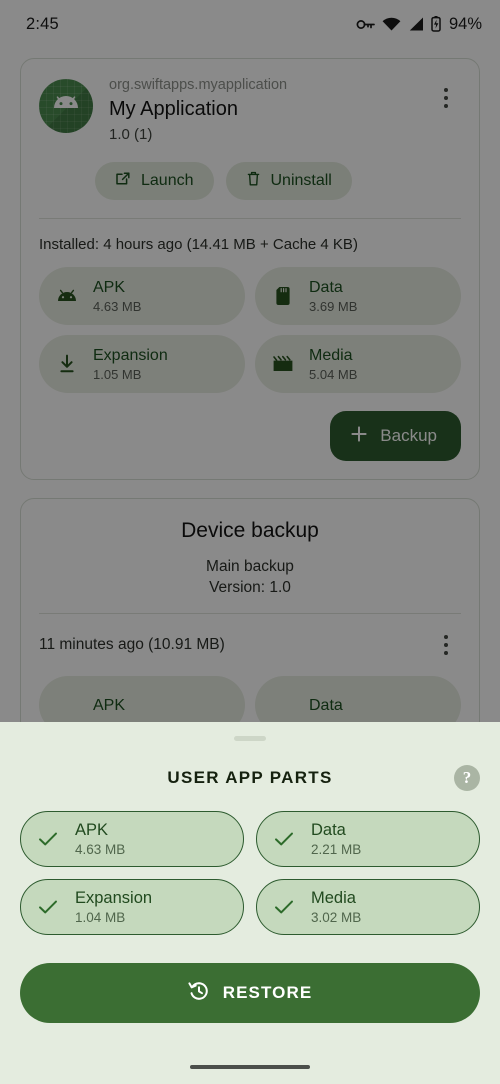 This screenshot has height=1084, width=500. Describe the element at coordinates (92, 830) in the screenshot. I see `sheet-part-apk-name: APK` at that location.